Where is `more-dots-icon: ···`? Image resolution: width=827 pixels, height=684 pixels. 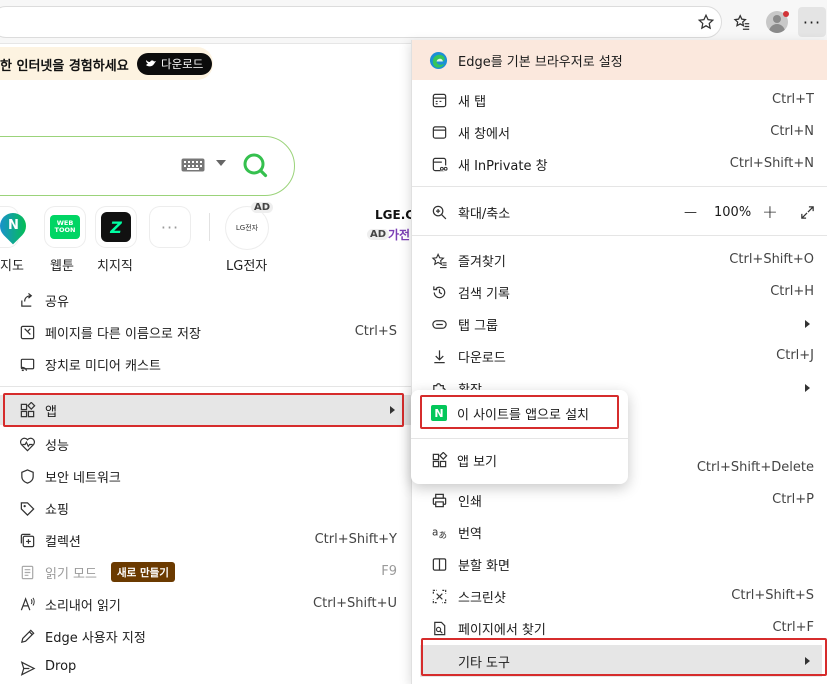
more-dots-icon: ··· is located at coordinates (812, 22).